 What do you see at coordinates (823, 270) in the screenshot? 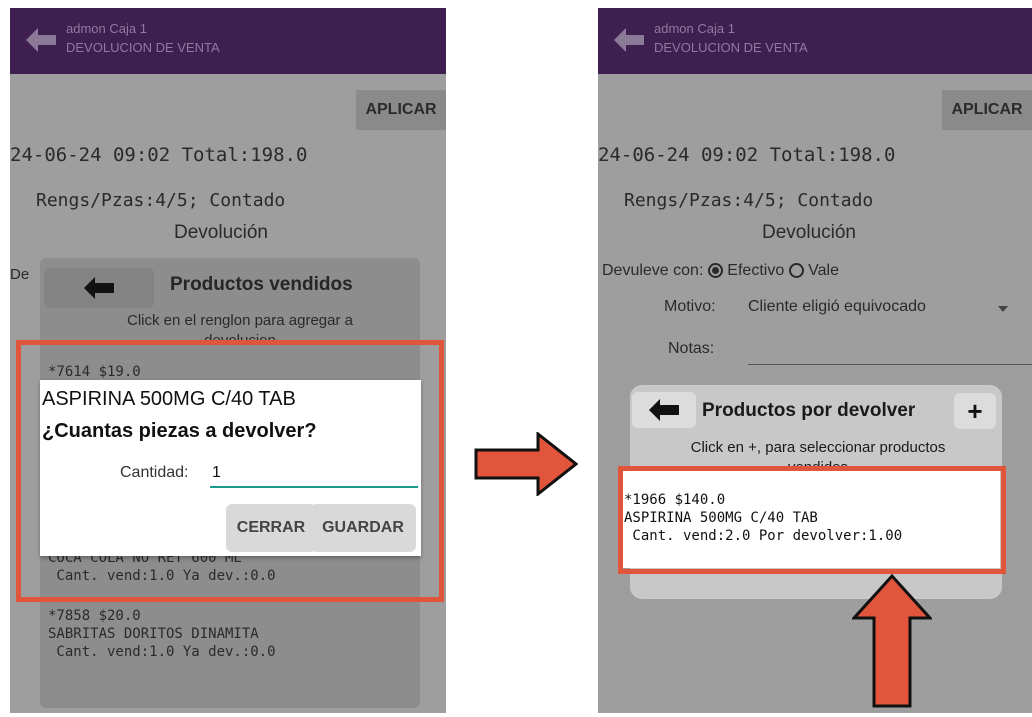
I see `radio-voucher-label: Vale` at bounding box center [823, 270].